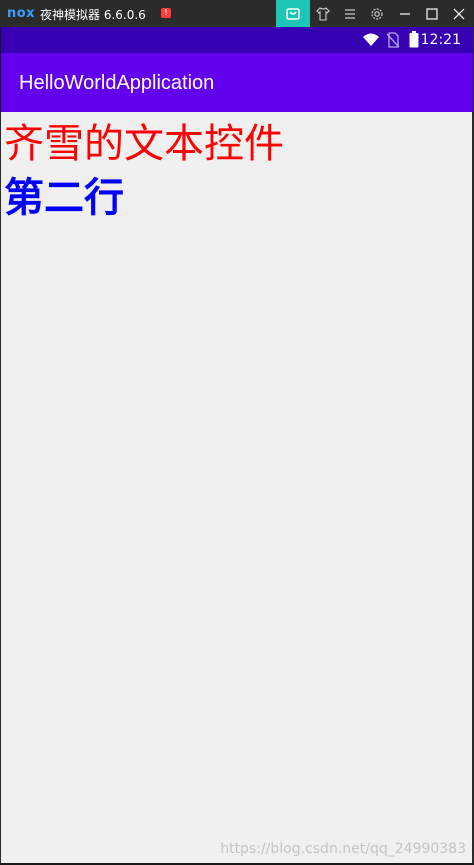 Image resolution: width=474 pixels, height=865 pixels. I want to click on wifi-icon, so click(371, 39).